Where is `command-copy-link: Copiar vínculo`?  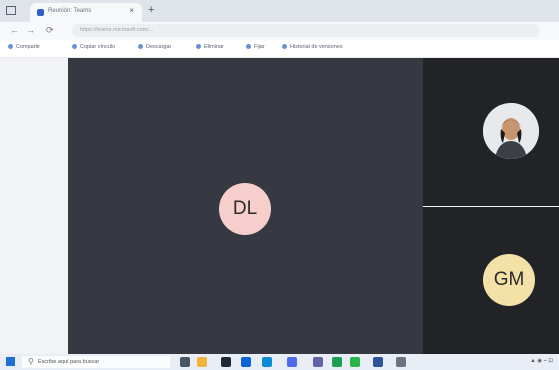 command-copy-link: Copiar vínculo is located at coordinates (93, 47).